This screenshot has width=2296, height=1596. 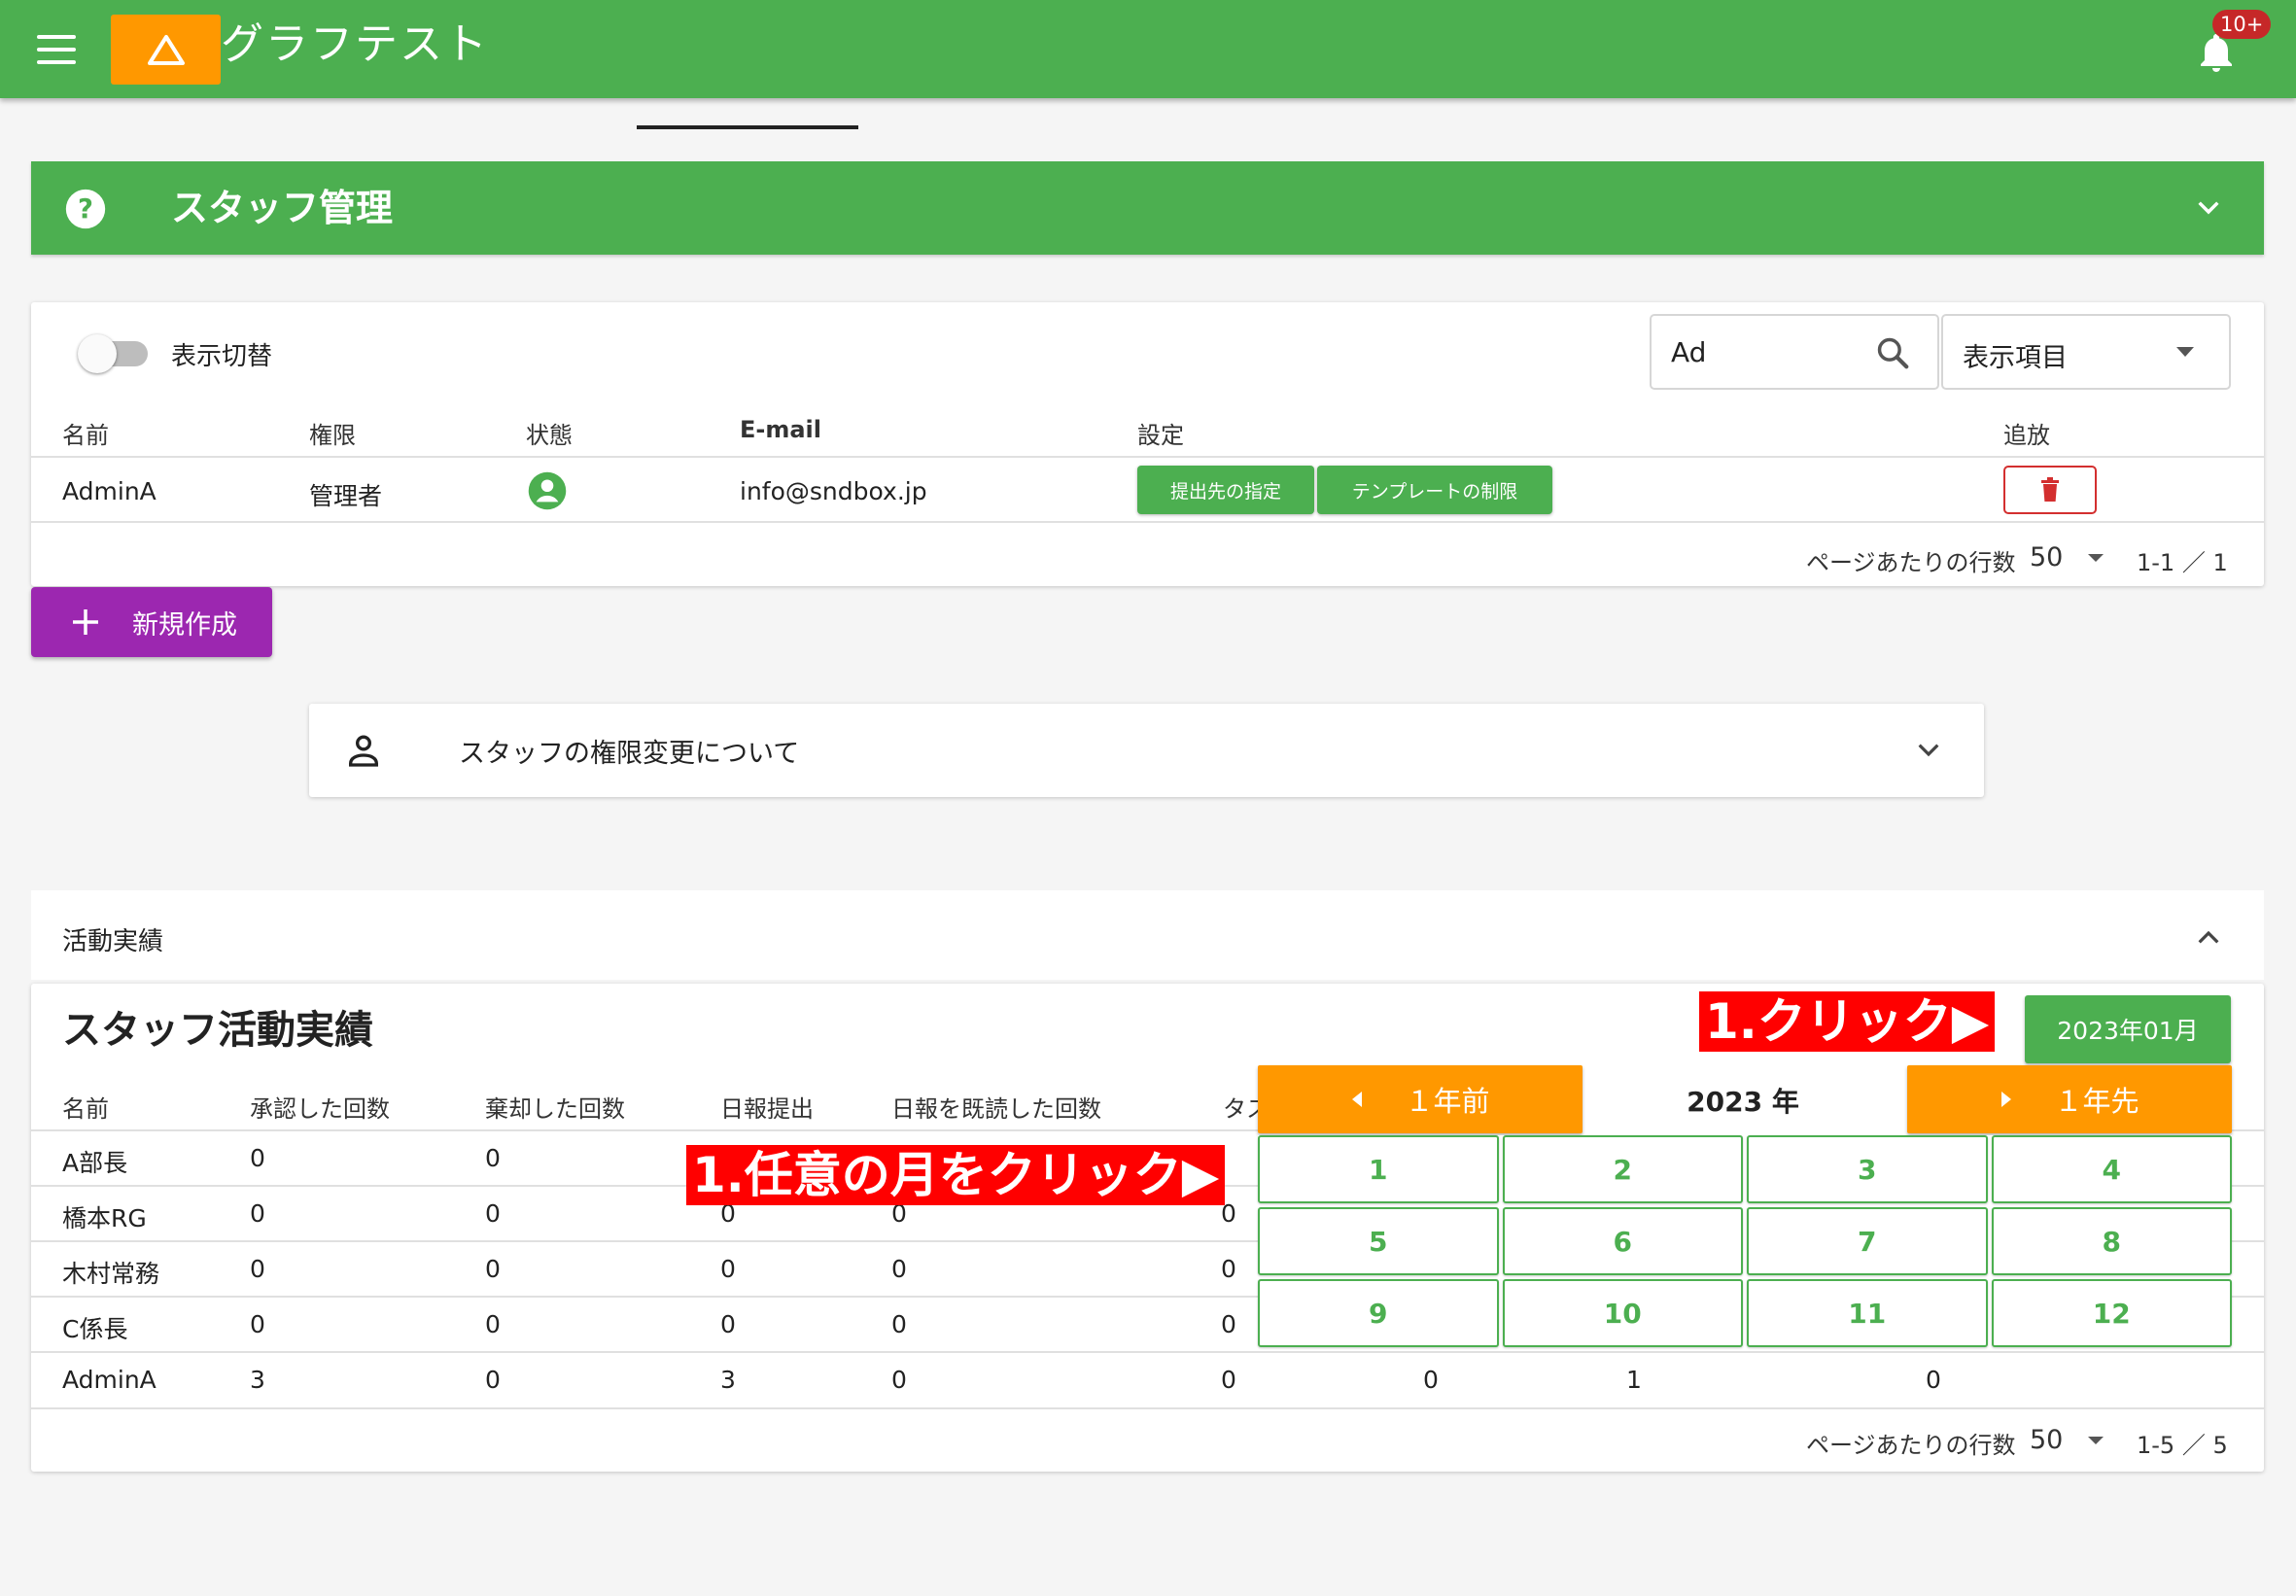 I want to click on act-header-approved: 承認した回数, so click(x=320, y=1109).